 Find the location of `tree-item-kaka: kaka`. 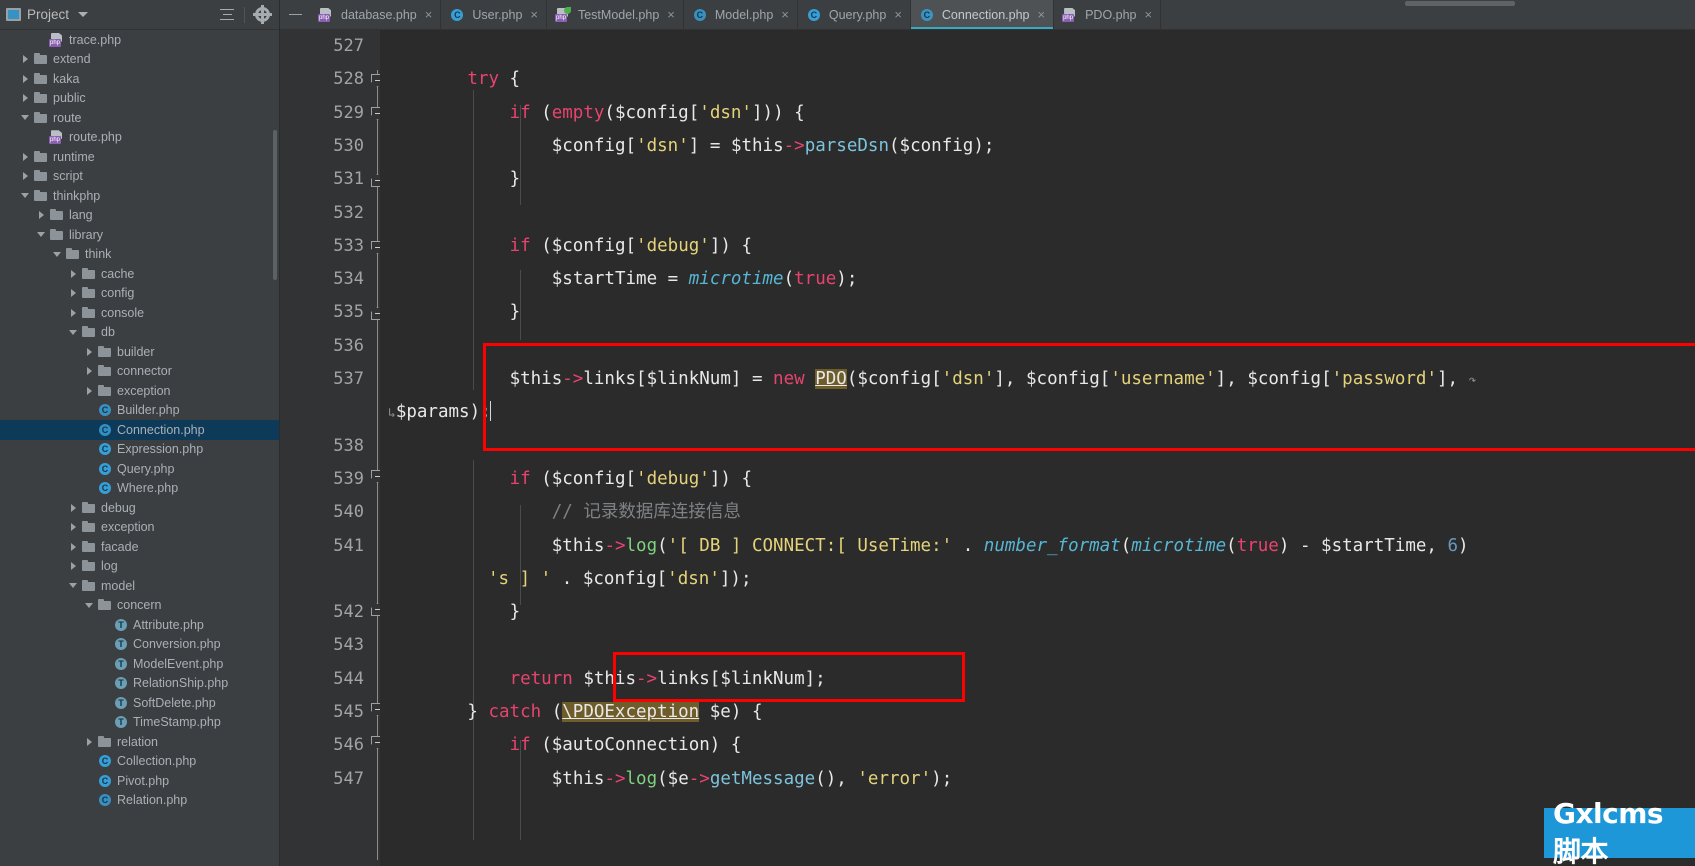

tree-item-kaka: kaka is located at coordinates (139, 79).